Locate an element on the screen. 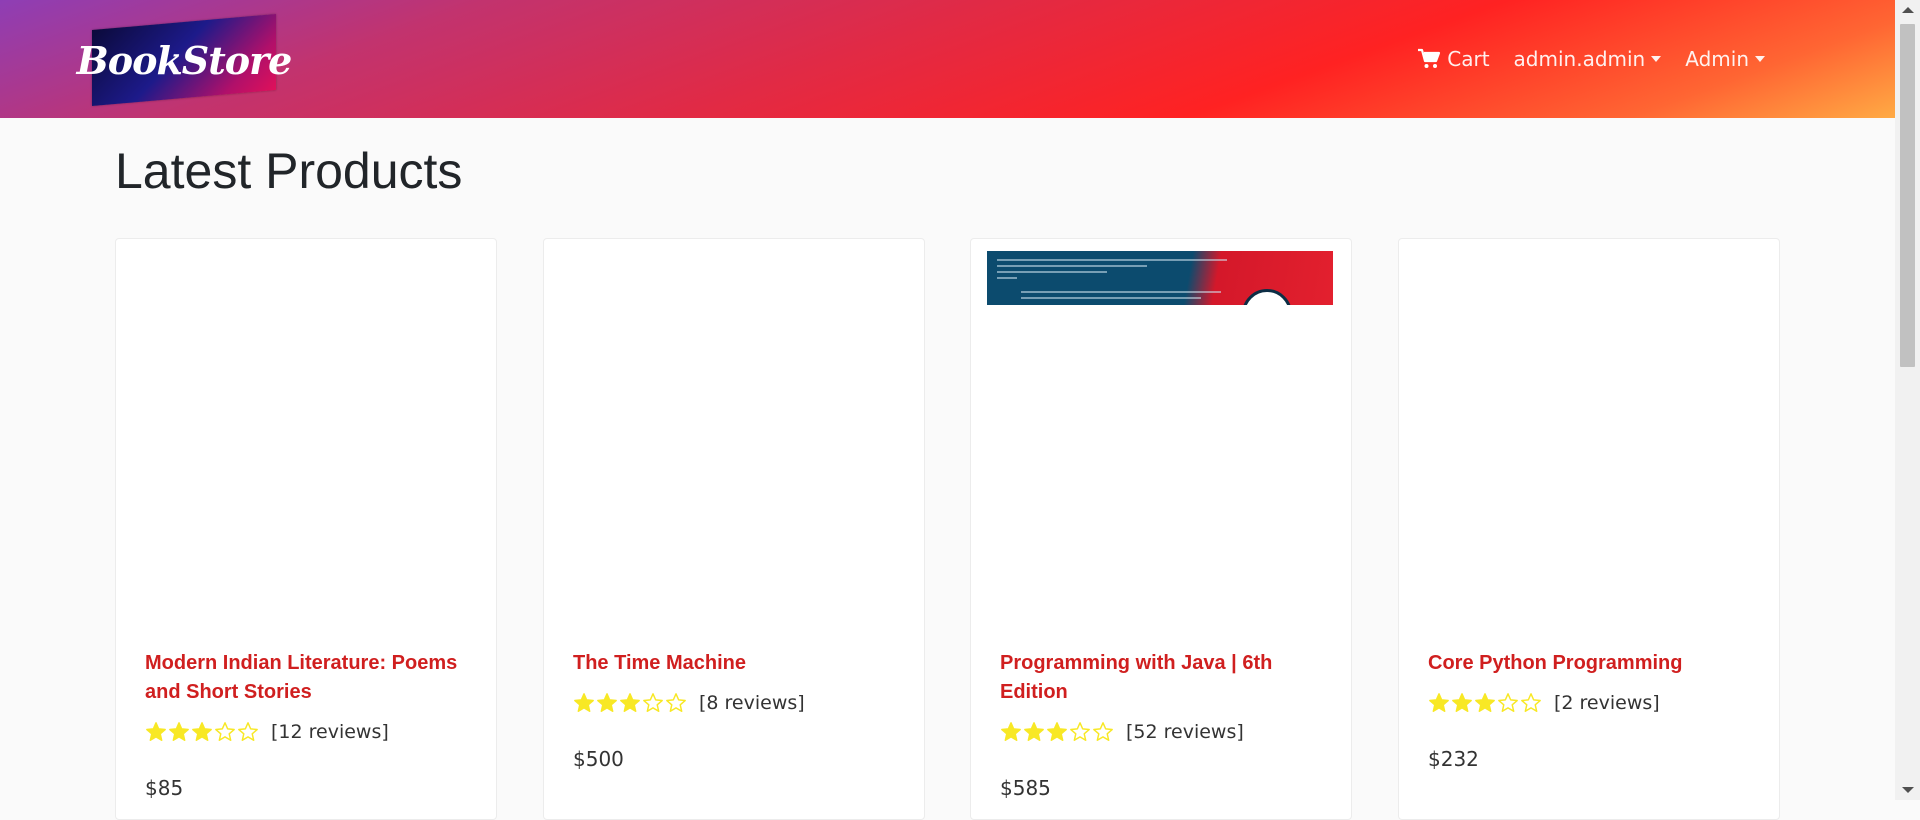 This screenshot has width=1920, height=820. product-rating: [2 reviews] is located at coordinates (1544, 703).